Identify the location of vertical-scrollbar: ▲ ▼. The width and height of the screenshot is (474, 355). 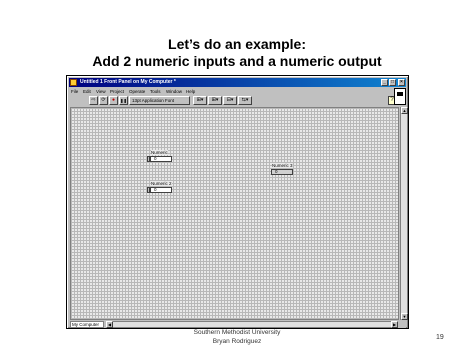
(404, 213).